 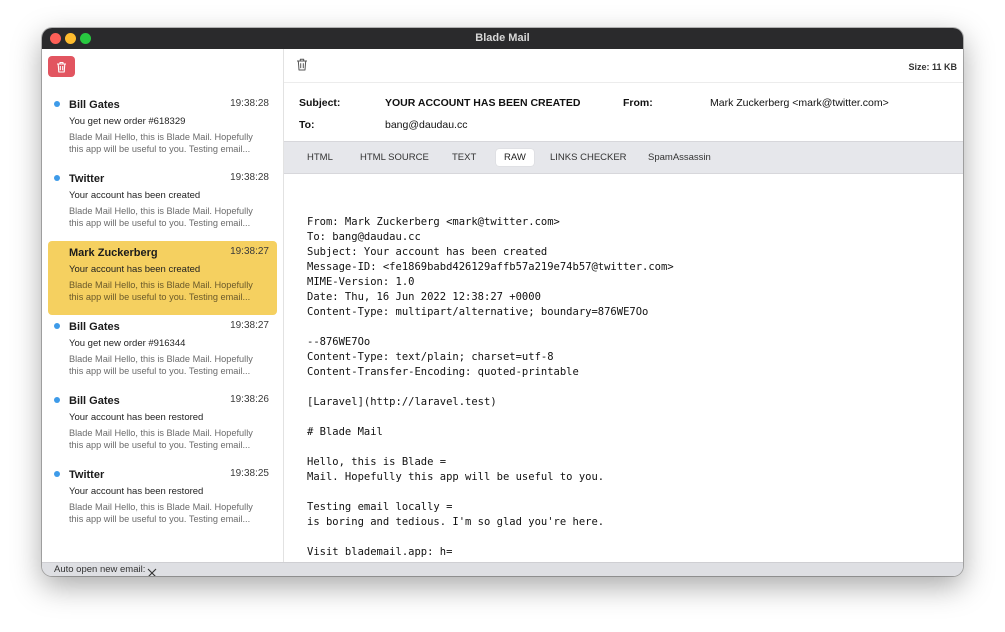 I want to click on delete-all-button, so click(x=61, y=66).